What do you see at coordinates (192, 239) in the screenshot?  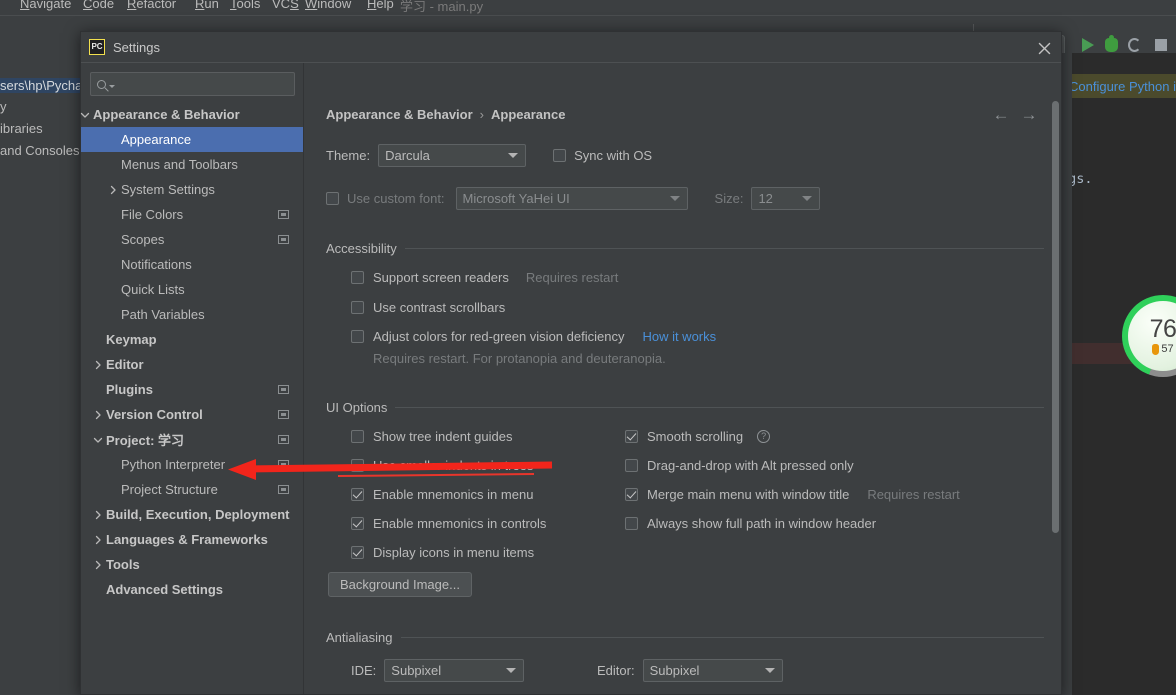 I see `sidebar-item-scopes: Scopes` at bounding box center [192, 239].